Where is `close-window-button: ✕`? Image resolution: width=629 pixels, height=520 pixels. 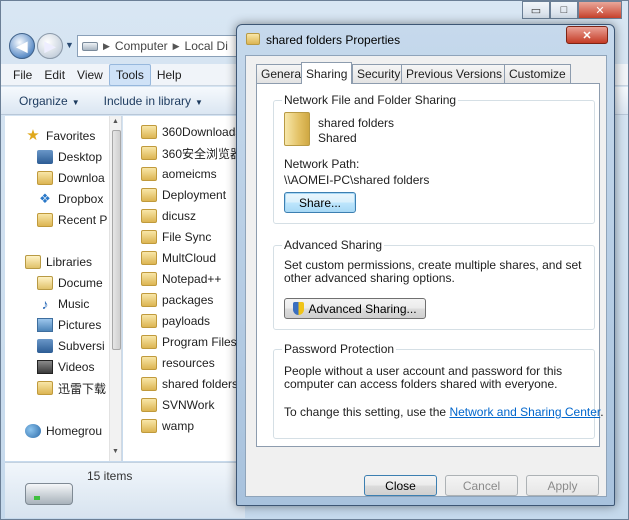 close-window-button: ✕ is located at coordinates (600, 10).